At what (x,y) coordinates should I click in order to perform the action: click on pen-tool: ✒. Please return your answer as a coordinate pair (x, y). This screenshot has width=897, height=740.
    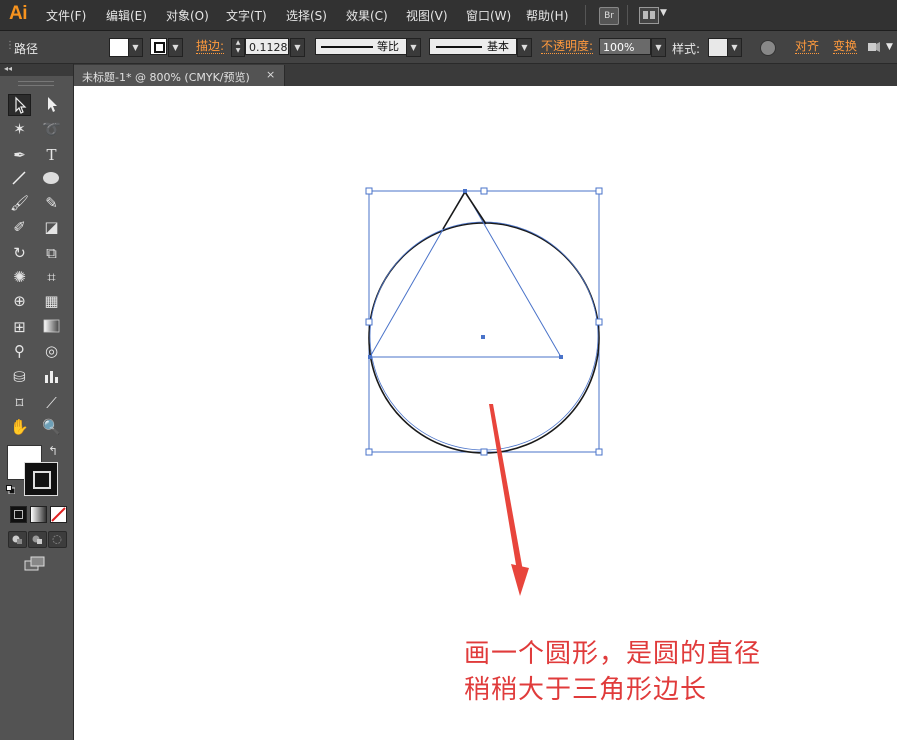
    Looking at the image, I should click on (19, 155).